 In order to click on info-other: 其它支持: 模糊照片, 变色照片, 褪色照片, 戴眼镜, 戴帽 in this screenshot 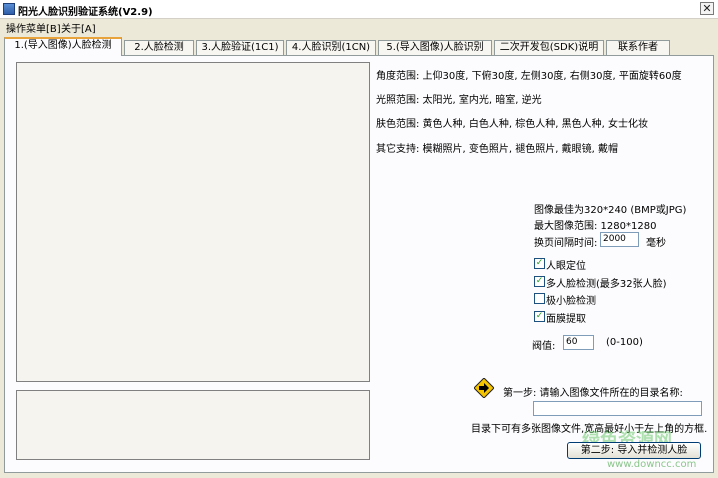, I will do `click(497, 149)`.